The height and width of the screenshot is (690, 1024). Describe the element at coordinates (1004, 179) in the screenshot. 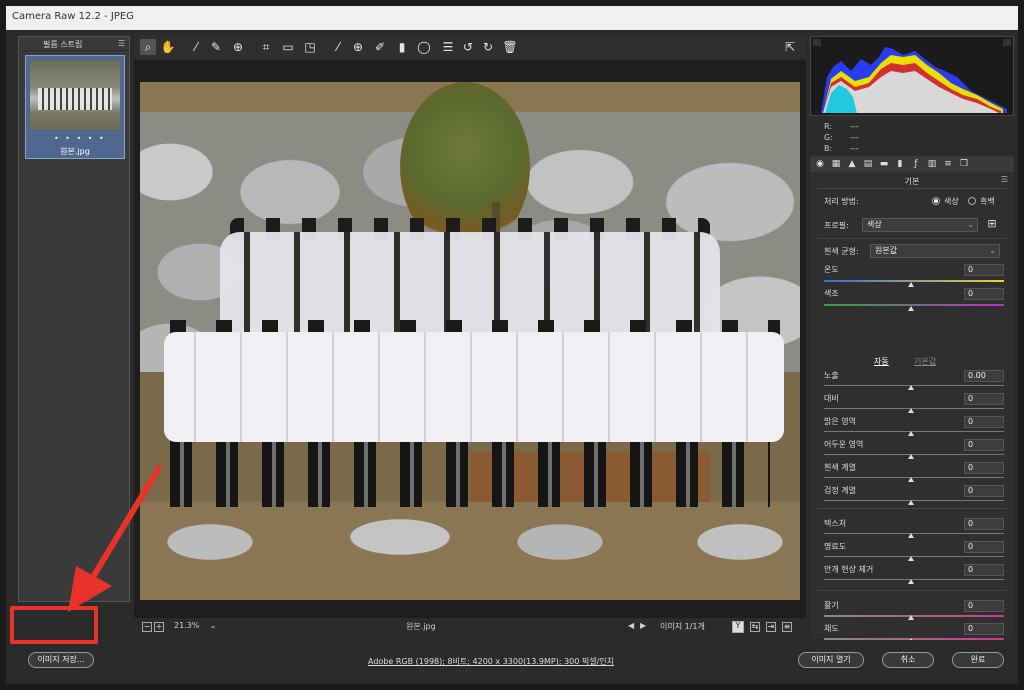

I see `panel-menu-icon: ☰` at that location.